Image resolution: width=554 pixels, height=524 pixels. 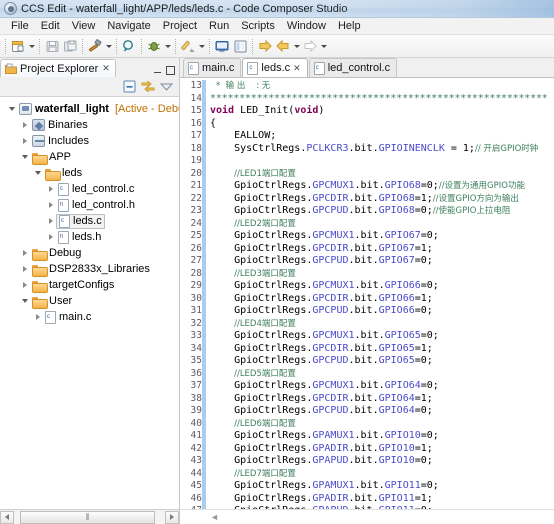 I want to click on back-dropdown-icon, so click(x=296, y=46).